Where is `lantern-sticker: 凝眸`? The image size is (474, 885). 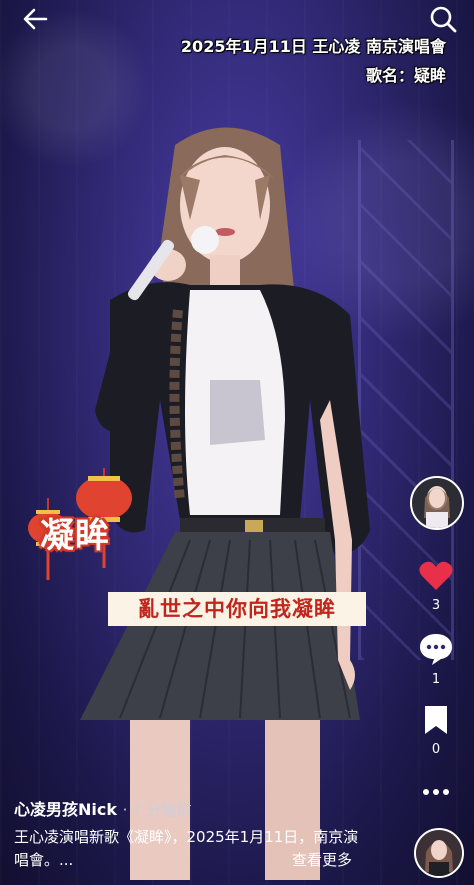
lantern-sticker: 凝眸 is located at coordinates (81, 528).